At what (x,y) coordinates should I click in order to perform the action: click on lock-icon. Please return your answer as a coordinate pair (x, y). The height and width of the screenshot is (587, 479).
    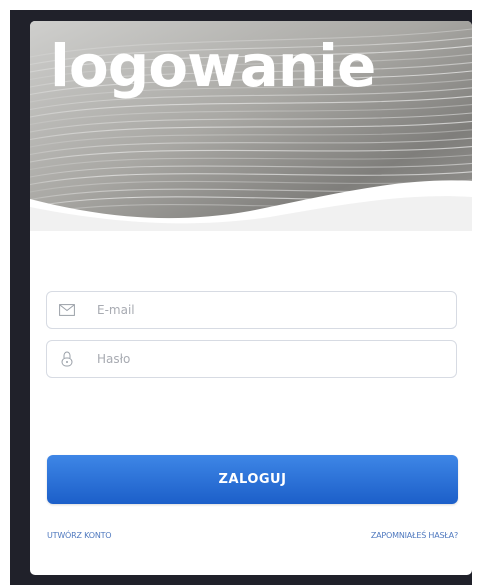
    Looking at the image, I should click on (67, 359).